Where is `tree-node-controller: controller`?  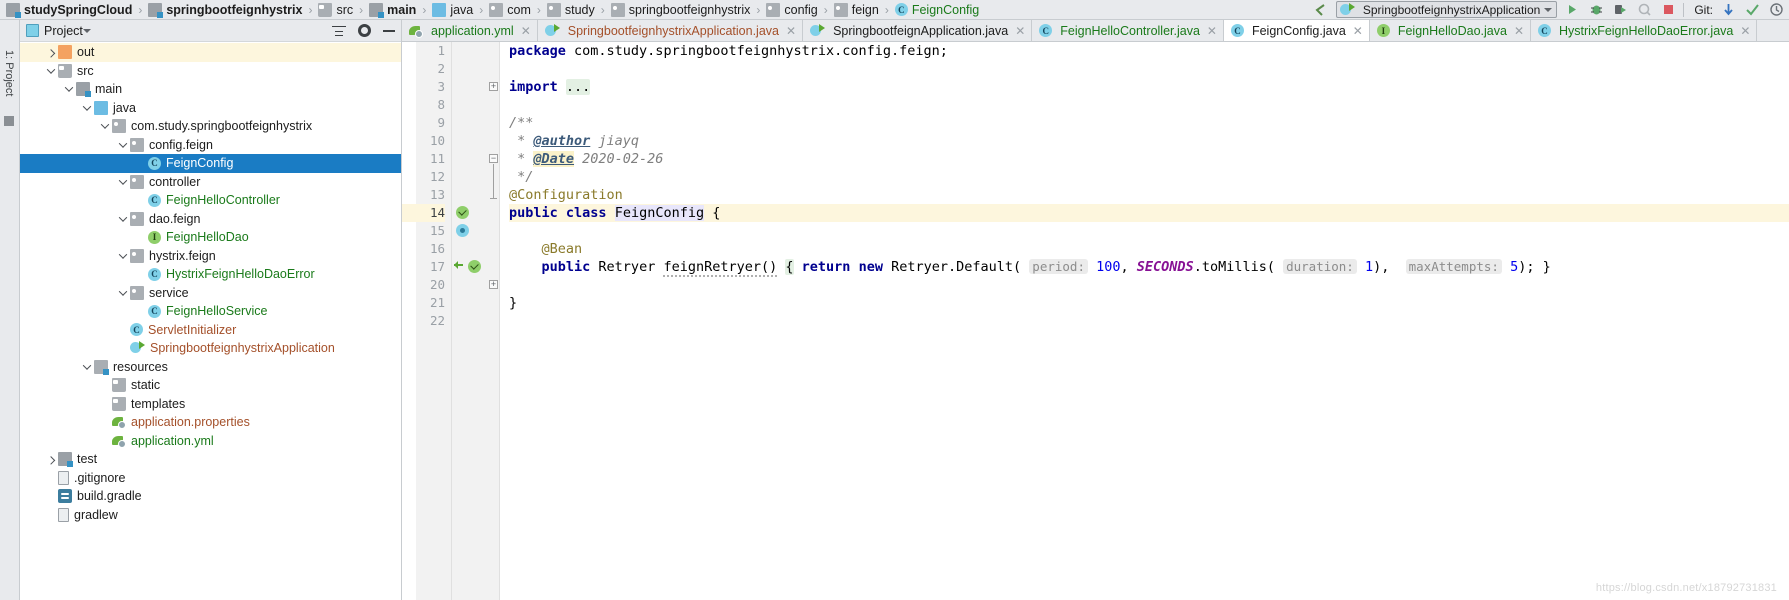
tree-node-controller: controller is located at coordinates (210, 182).